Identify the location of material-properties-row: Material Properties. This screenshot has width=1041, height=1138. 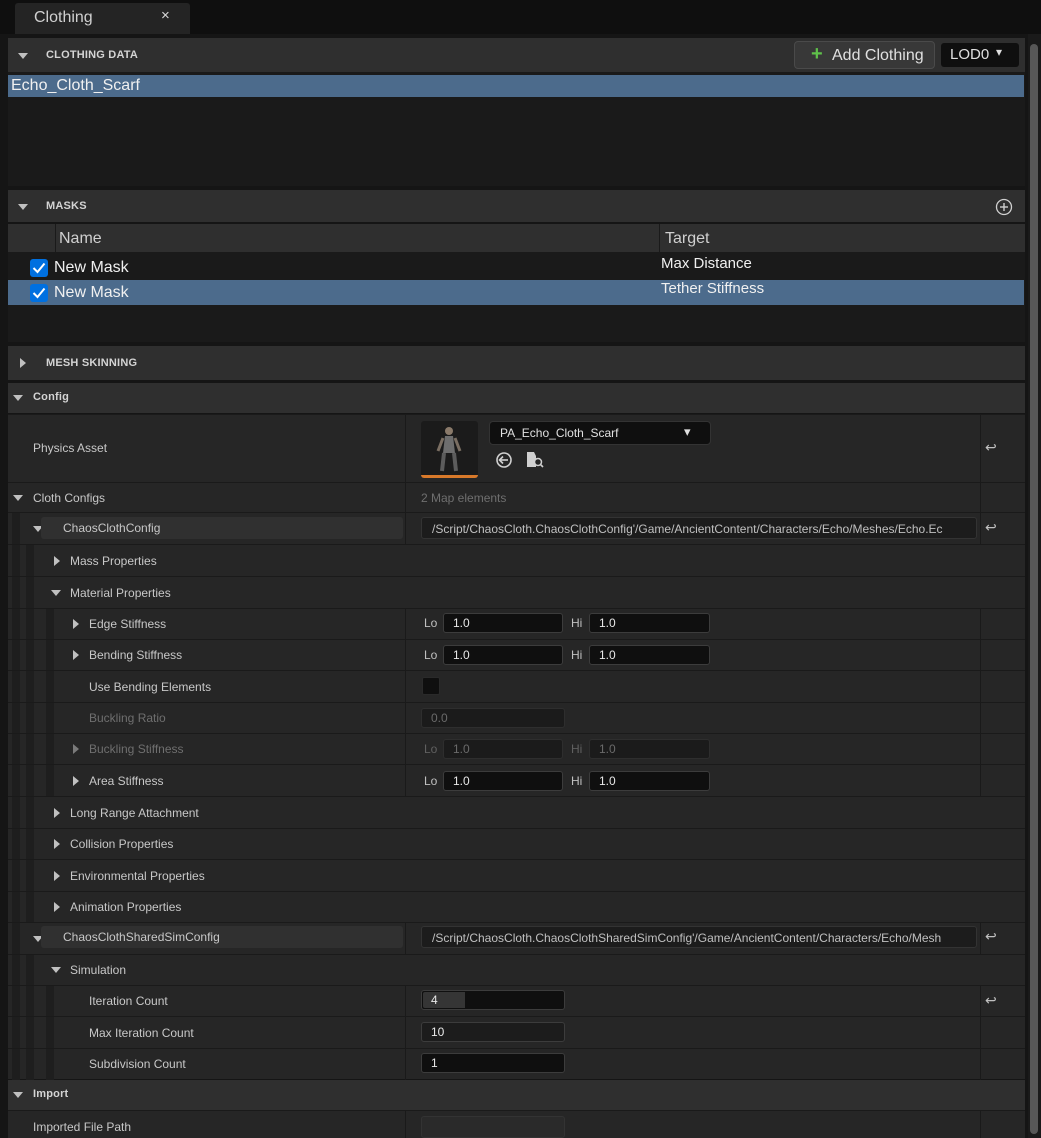
(516, 592).